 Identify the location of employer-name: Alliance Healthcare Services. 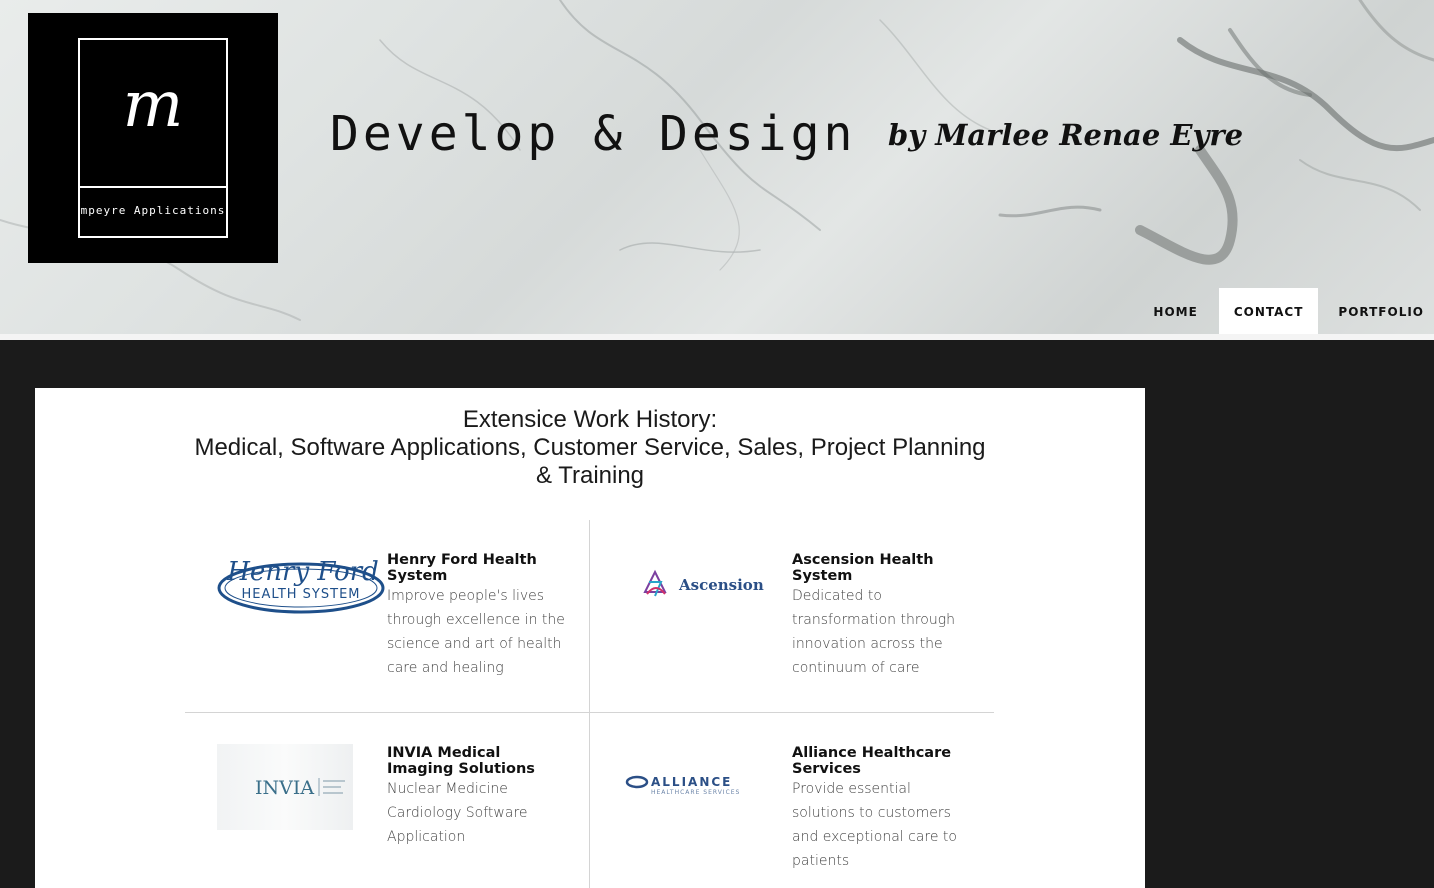
(872, 761).